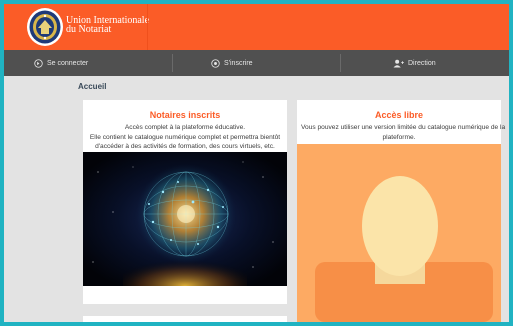 The width and height of the screenshot is (513, 326). What do you see at coordinates (92, 86) in the screenshot?
I see `page-title: Accueil` at bounding box center [92, 86].